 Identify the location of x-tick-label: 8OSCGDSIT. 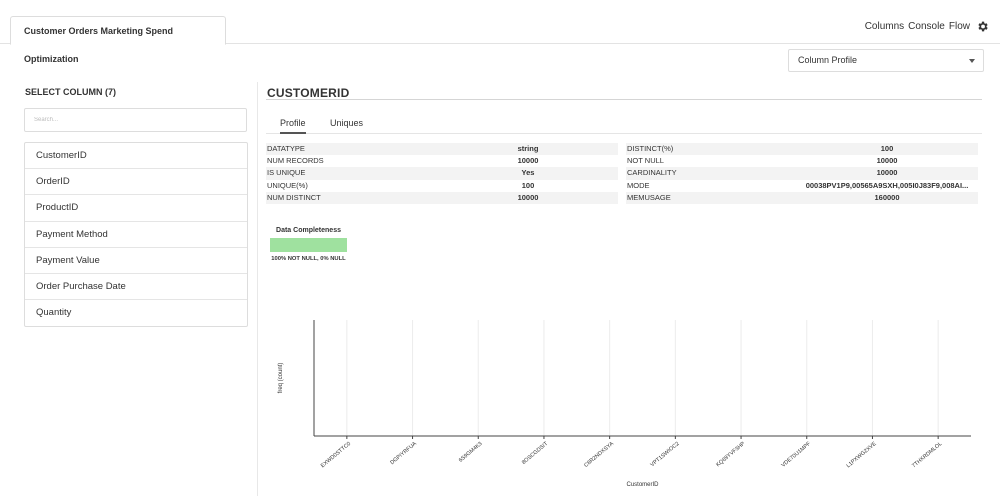
(535, 453).